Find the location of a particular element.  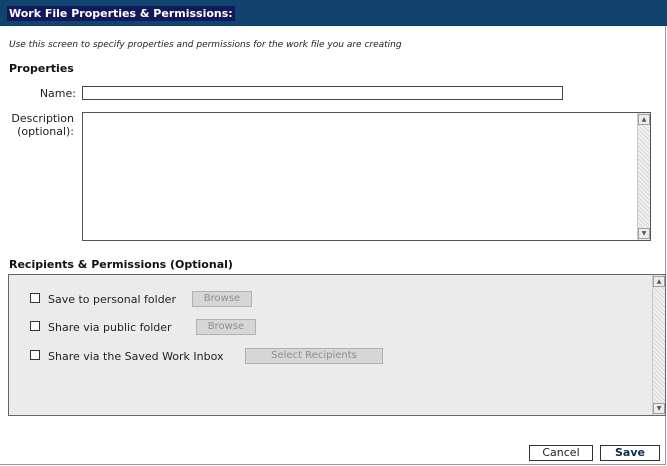

share-saved-work-inbox-checkbox is located at coordinates (35, 355).